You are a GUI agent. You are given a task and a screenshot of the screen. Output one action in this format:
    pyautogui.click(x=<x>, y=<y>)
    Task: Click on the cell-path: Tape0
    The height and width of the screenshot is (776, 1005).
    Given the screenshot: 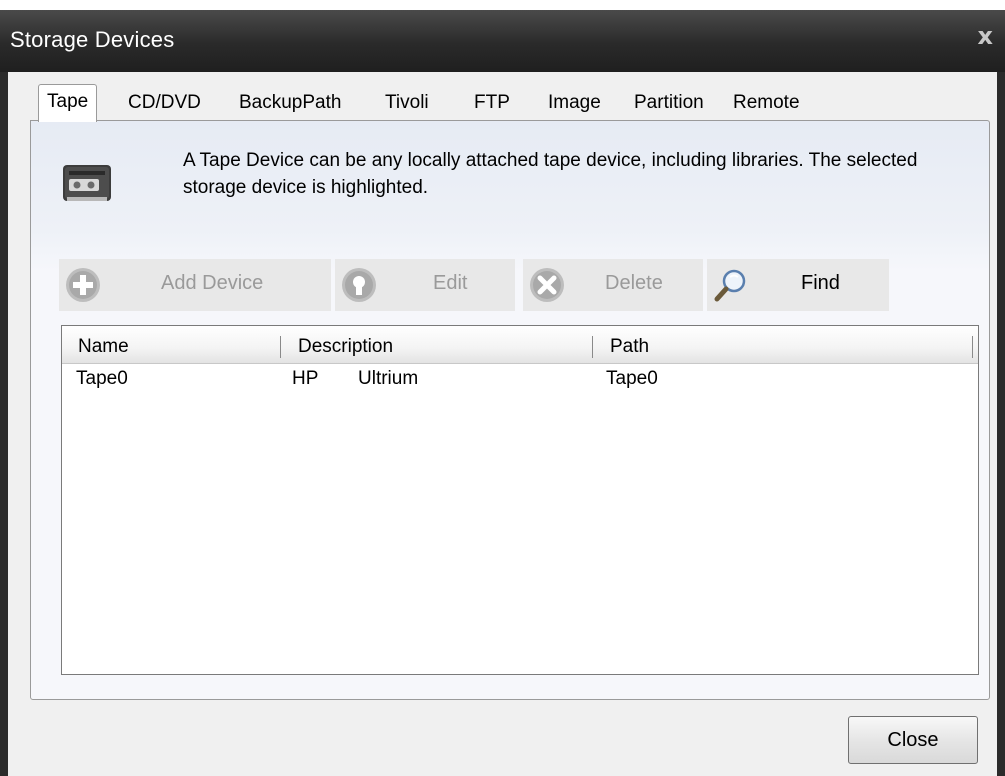 What is the action you would take?
    pyautogui.click(x=632, y=378)
    